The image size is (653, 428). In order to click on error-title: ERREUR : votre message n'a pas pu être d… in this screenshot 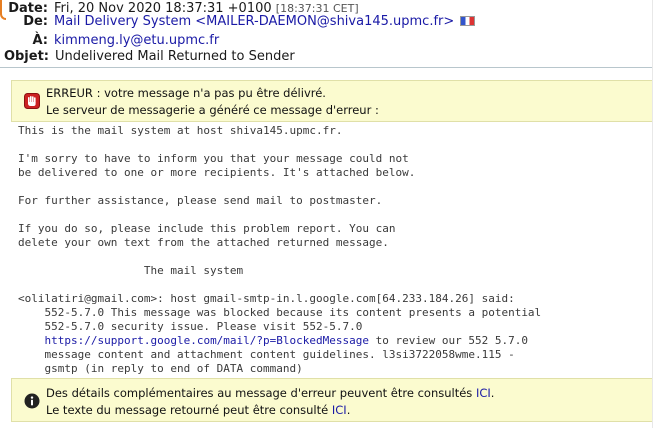, I will do `click(186, 93)`.